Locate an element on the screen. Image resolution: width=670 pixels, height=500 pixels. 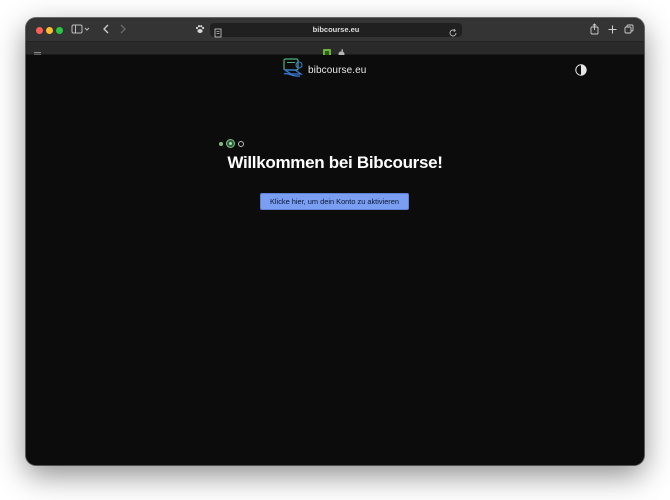
window-minimize-button is located at coordinates (49, 30).